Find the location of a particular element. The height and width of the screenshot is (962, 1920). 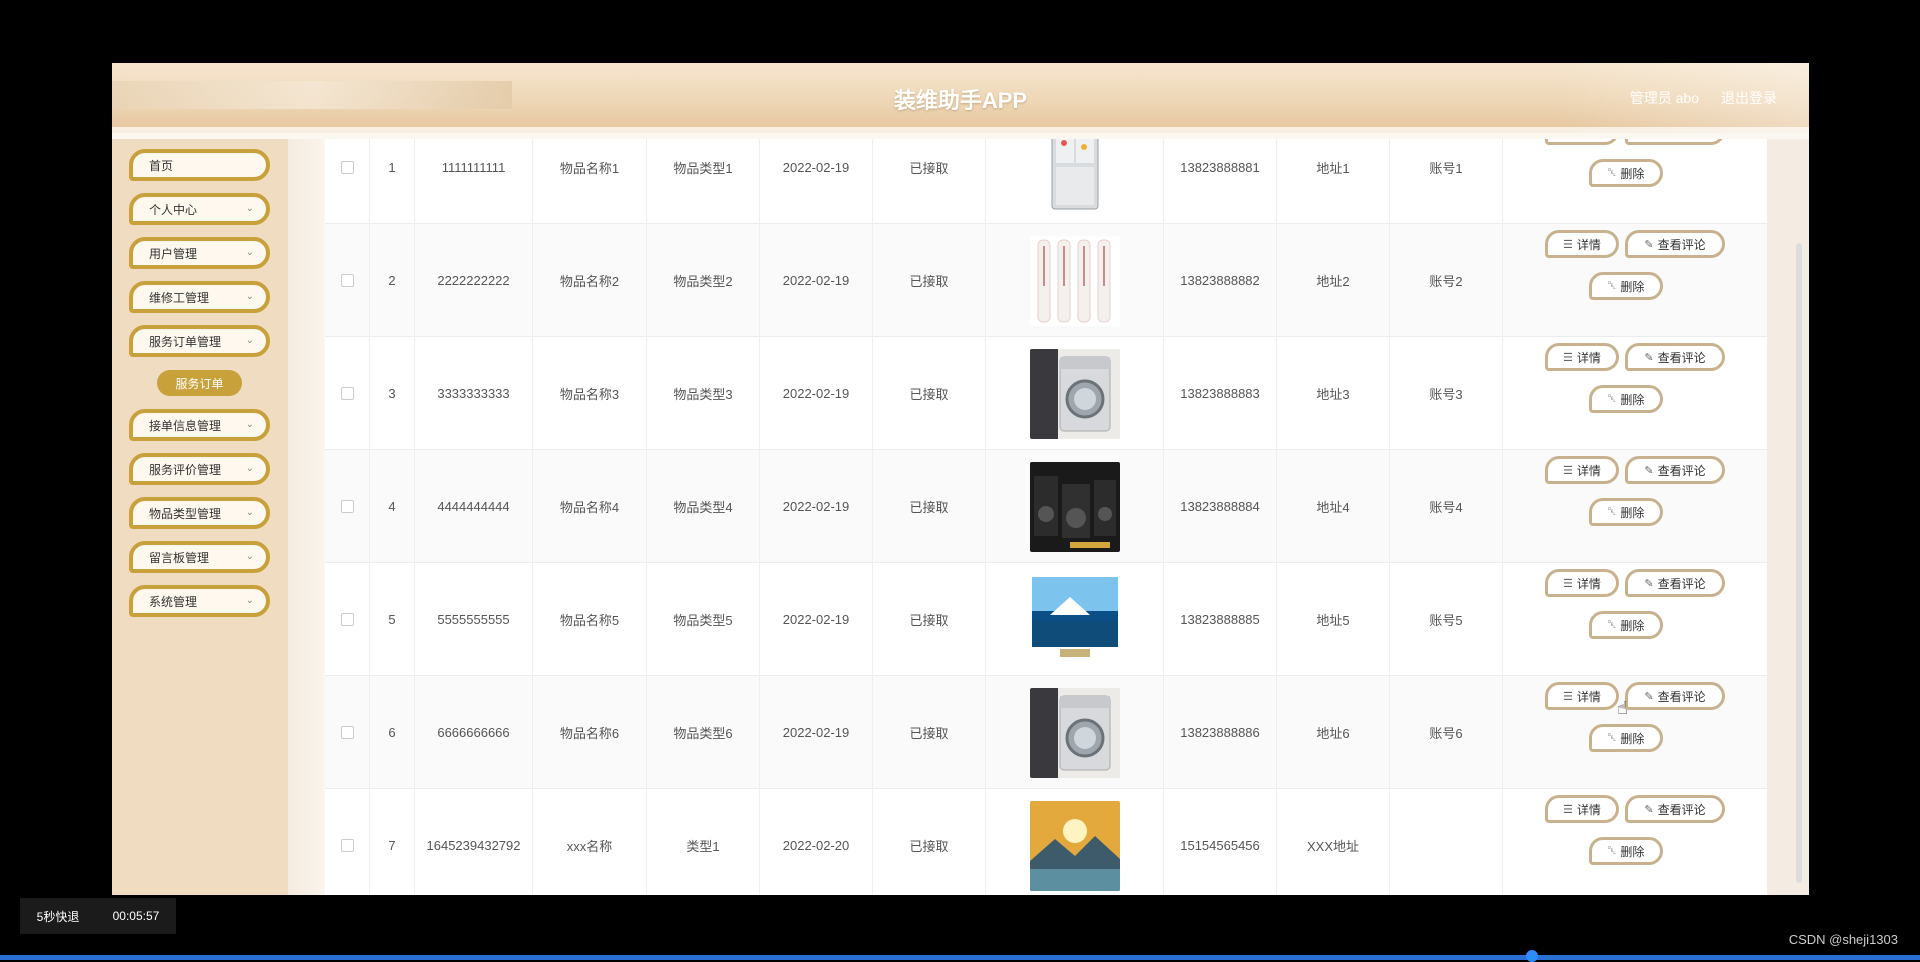

row-index: 5 is located at coordinates (392, 619).